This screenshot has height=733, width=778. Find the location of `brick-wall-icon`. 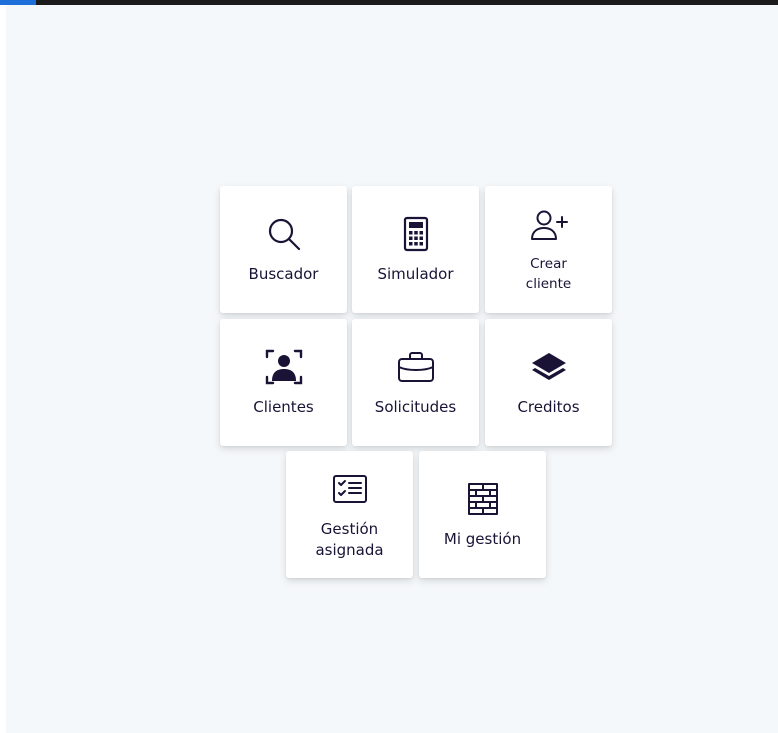

brick-wall-icon is located at coordinates (483, 499).